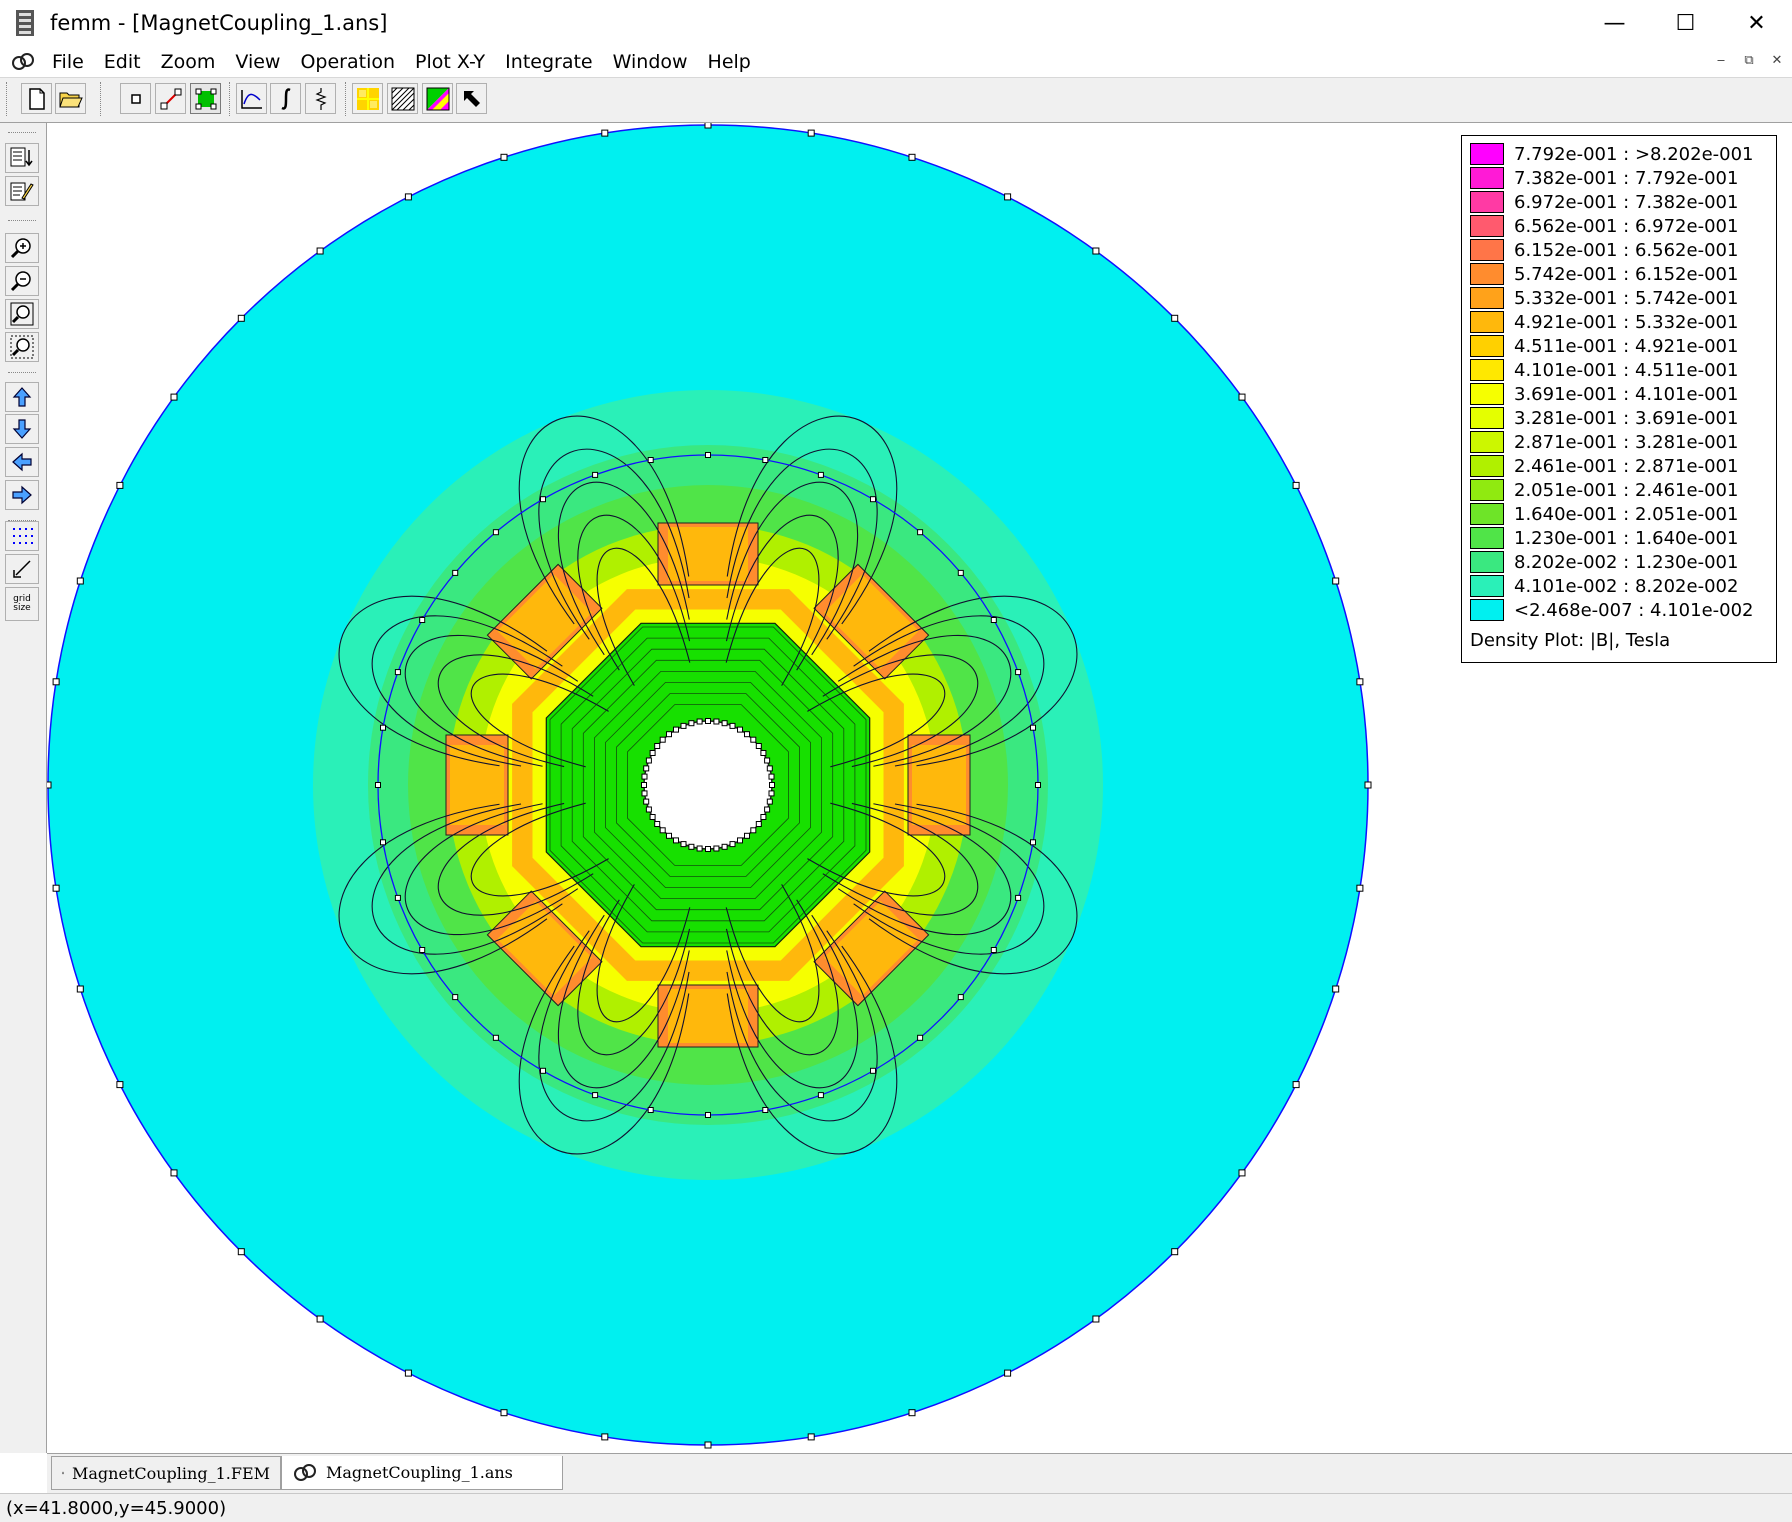 The height and width of the screenshot is (1522, 1792). What do you see at coordinates (1604, 250) in the screenshot?
I see `legend-entry: 6.152e-001 : 6.562e-001` at bounding box center [1604, 250].